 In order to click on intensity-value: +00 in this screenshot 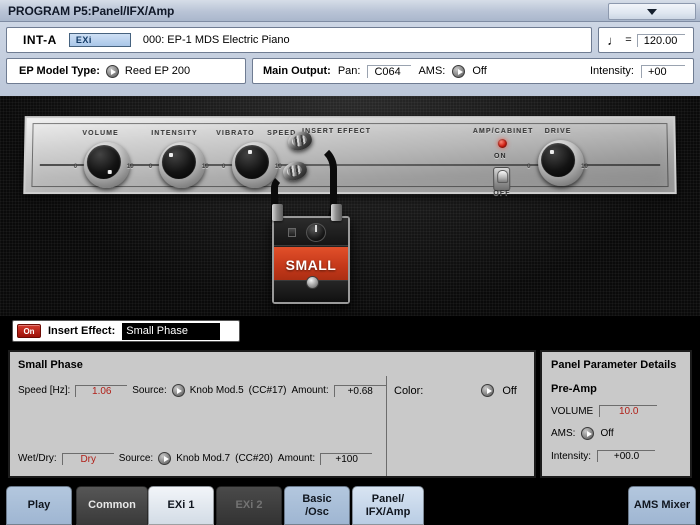, I will do `click(663, 71)`.